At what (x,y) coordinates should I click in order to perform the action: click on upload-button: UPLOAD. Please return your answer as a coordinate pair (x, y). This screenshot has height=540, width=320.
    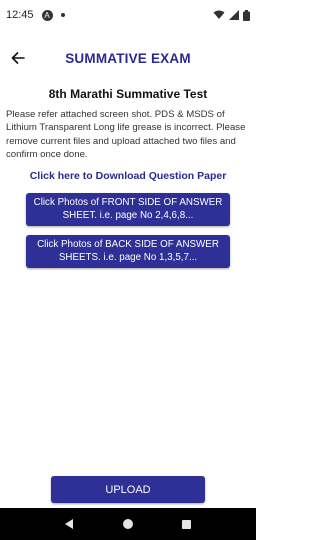
    Looking at the image, I should click on (128, 489).